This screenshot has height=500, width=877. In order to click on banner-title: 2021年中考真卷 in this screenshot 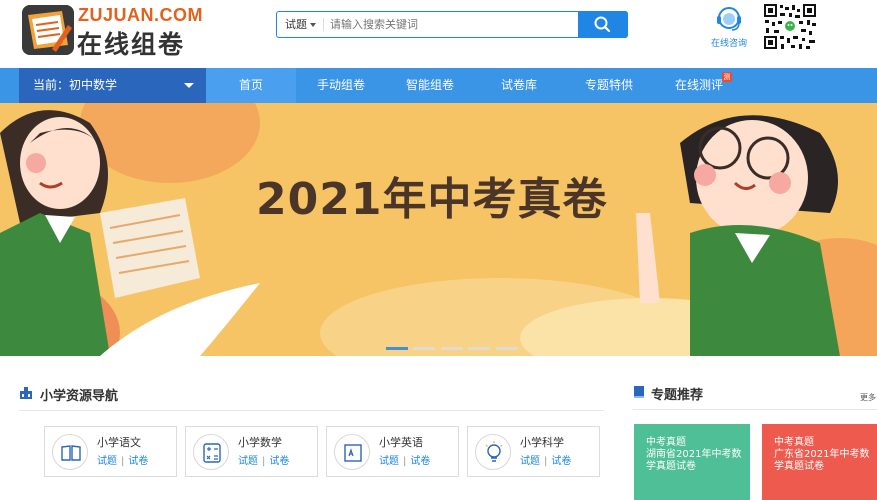, I will do `click(432, 199)`.